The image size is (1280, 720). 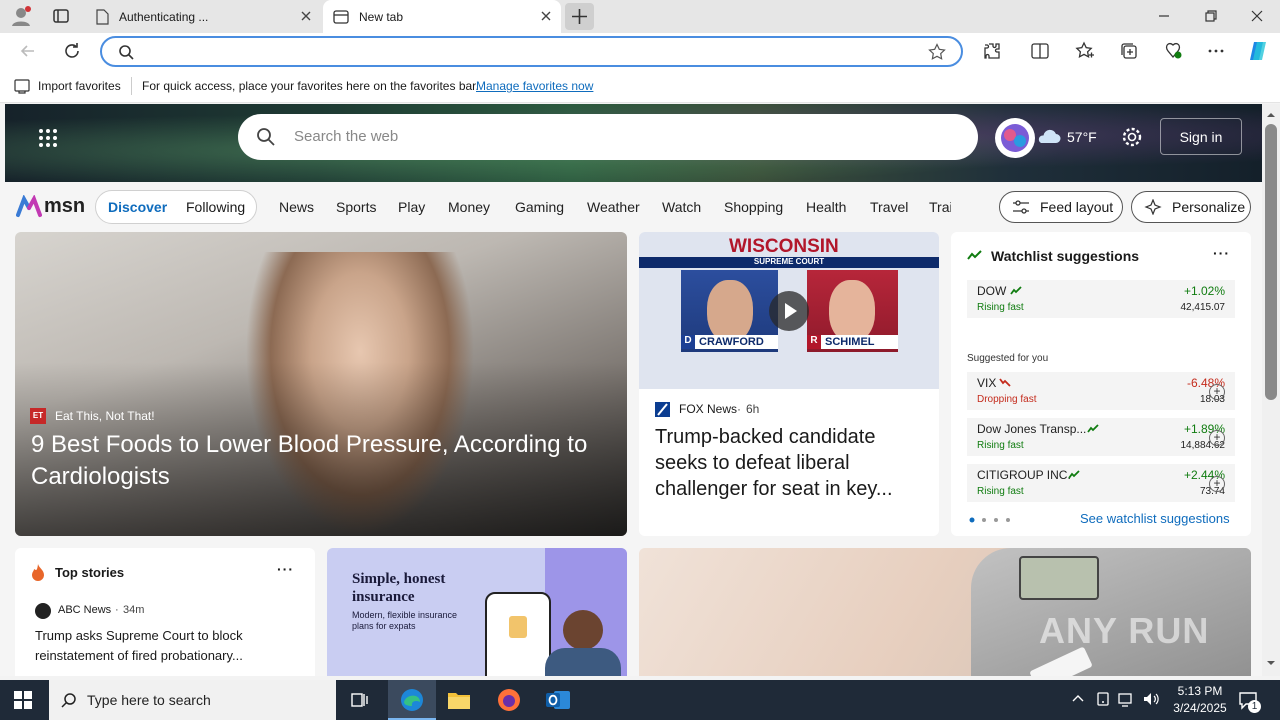 What do you see at coordinates (23, 700) in the screenshot?
I see `windows-start-icon` at bounding box center [23, 700].